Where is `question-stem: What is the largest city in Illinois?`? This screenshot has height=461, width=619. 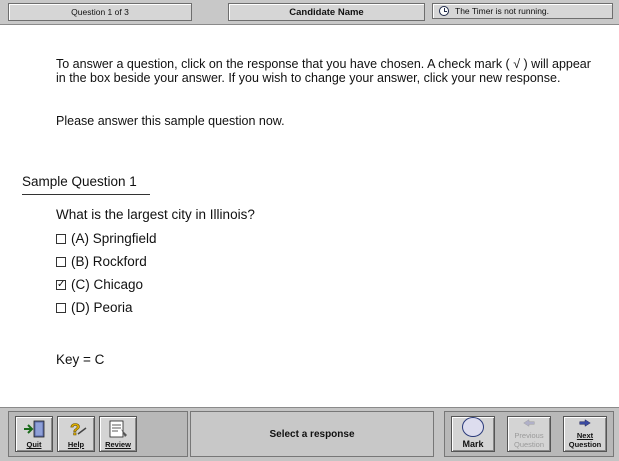
question-stem: What is the largest city in Illinois? is located at coordinates (155, 214).